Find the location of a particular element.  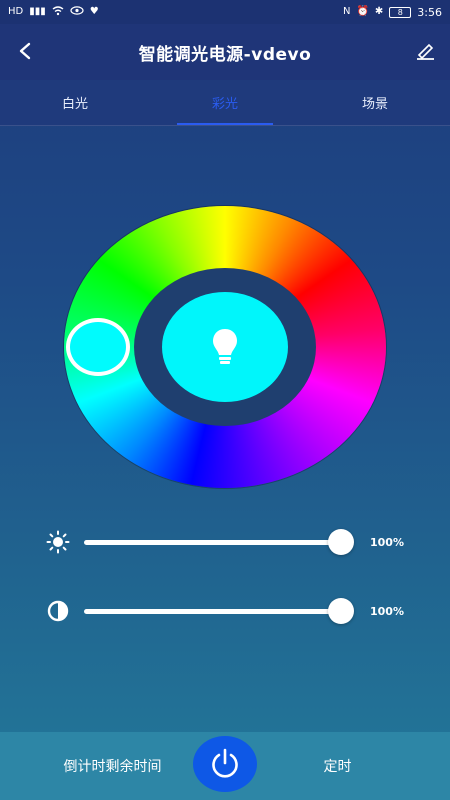

nfc-icon: N is located at coordinates (346, 11).